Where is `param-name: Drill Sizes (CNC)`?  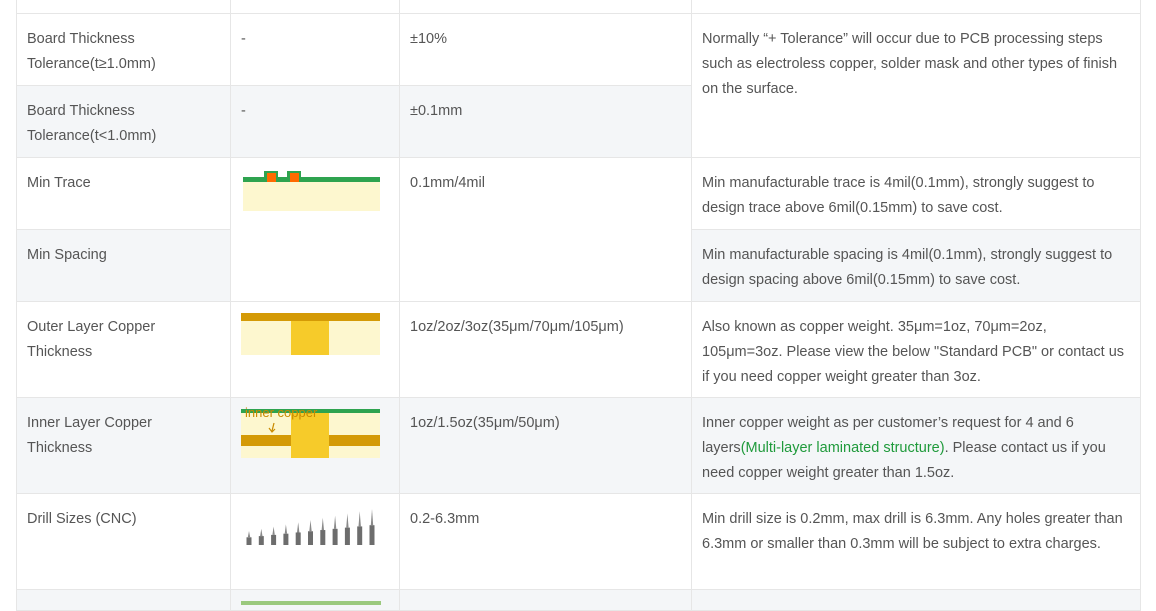
param-name: Drill Sizes (CNC) is located at coordinates (123, 541).